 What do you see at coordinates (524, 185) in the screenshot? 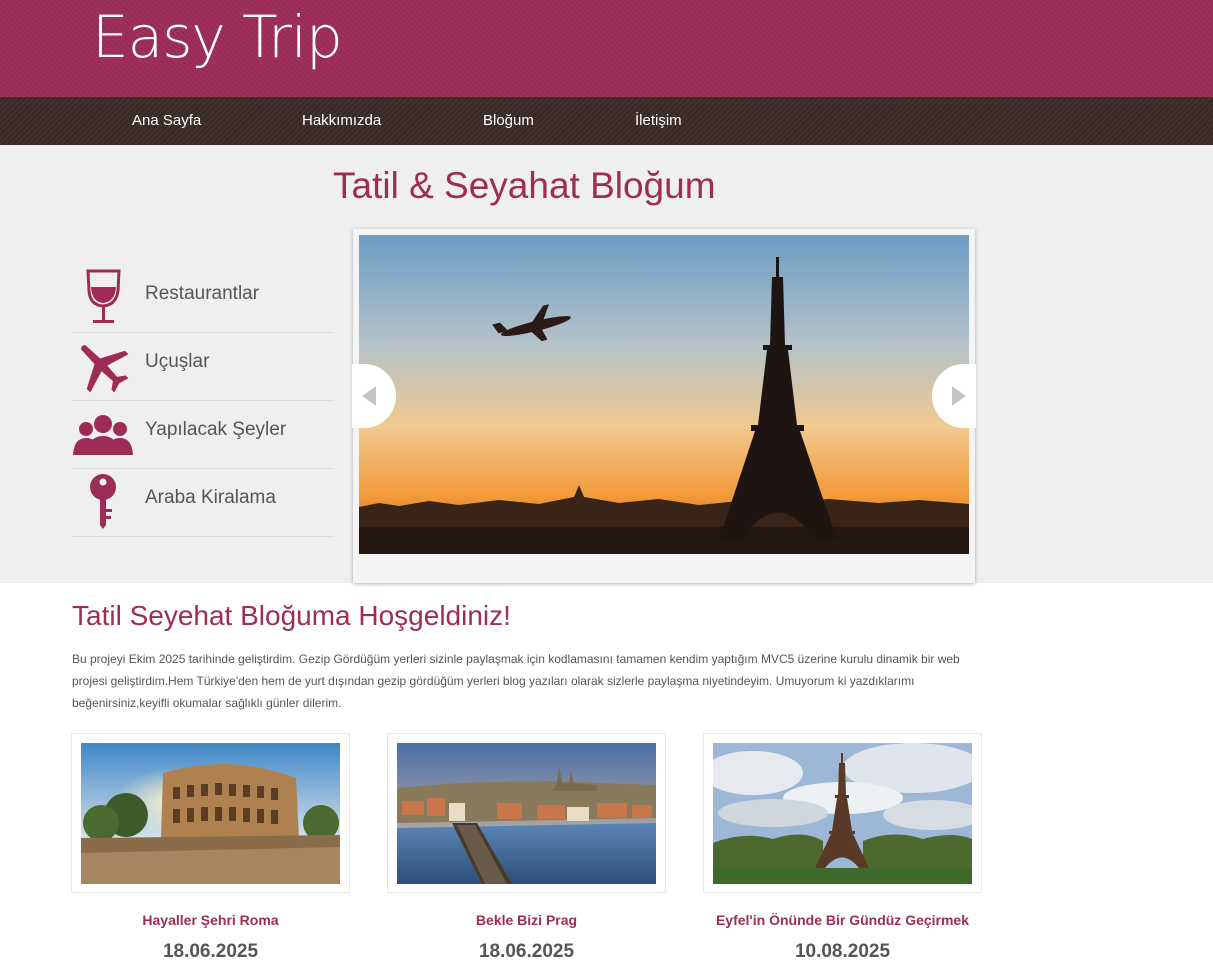
I see `page-title: Tatil & Seyahat Bloğum` at bounding box center [524, 185].